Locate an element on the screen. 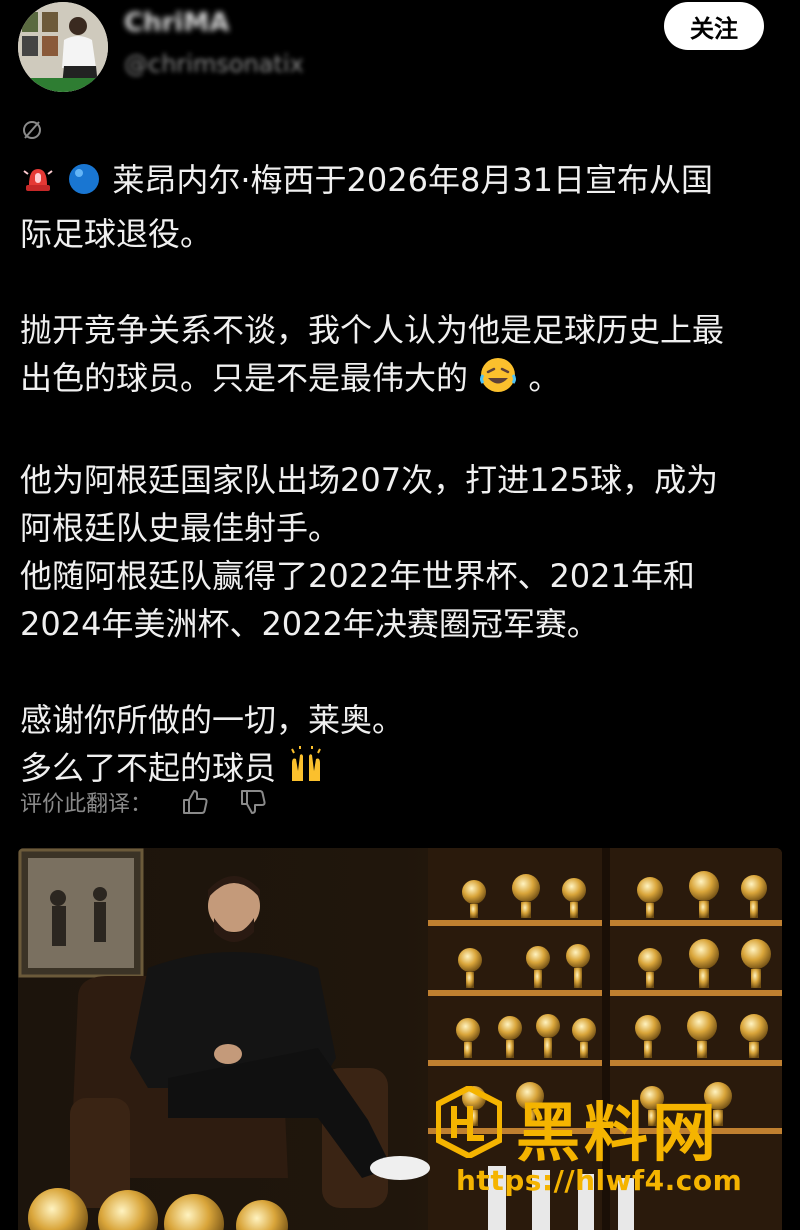 The width and height of the screenshot is (800, 1230). translate-icon is located at coordinates (32, 130).